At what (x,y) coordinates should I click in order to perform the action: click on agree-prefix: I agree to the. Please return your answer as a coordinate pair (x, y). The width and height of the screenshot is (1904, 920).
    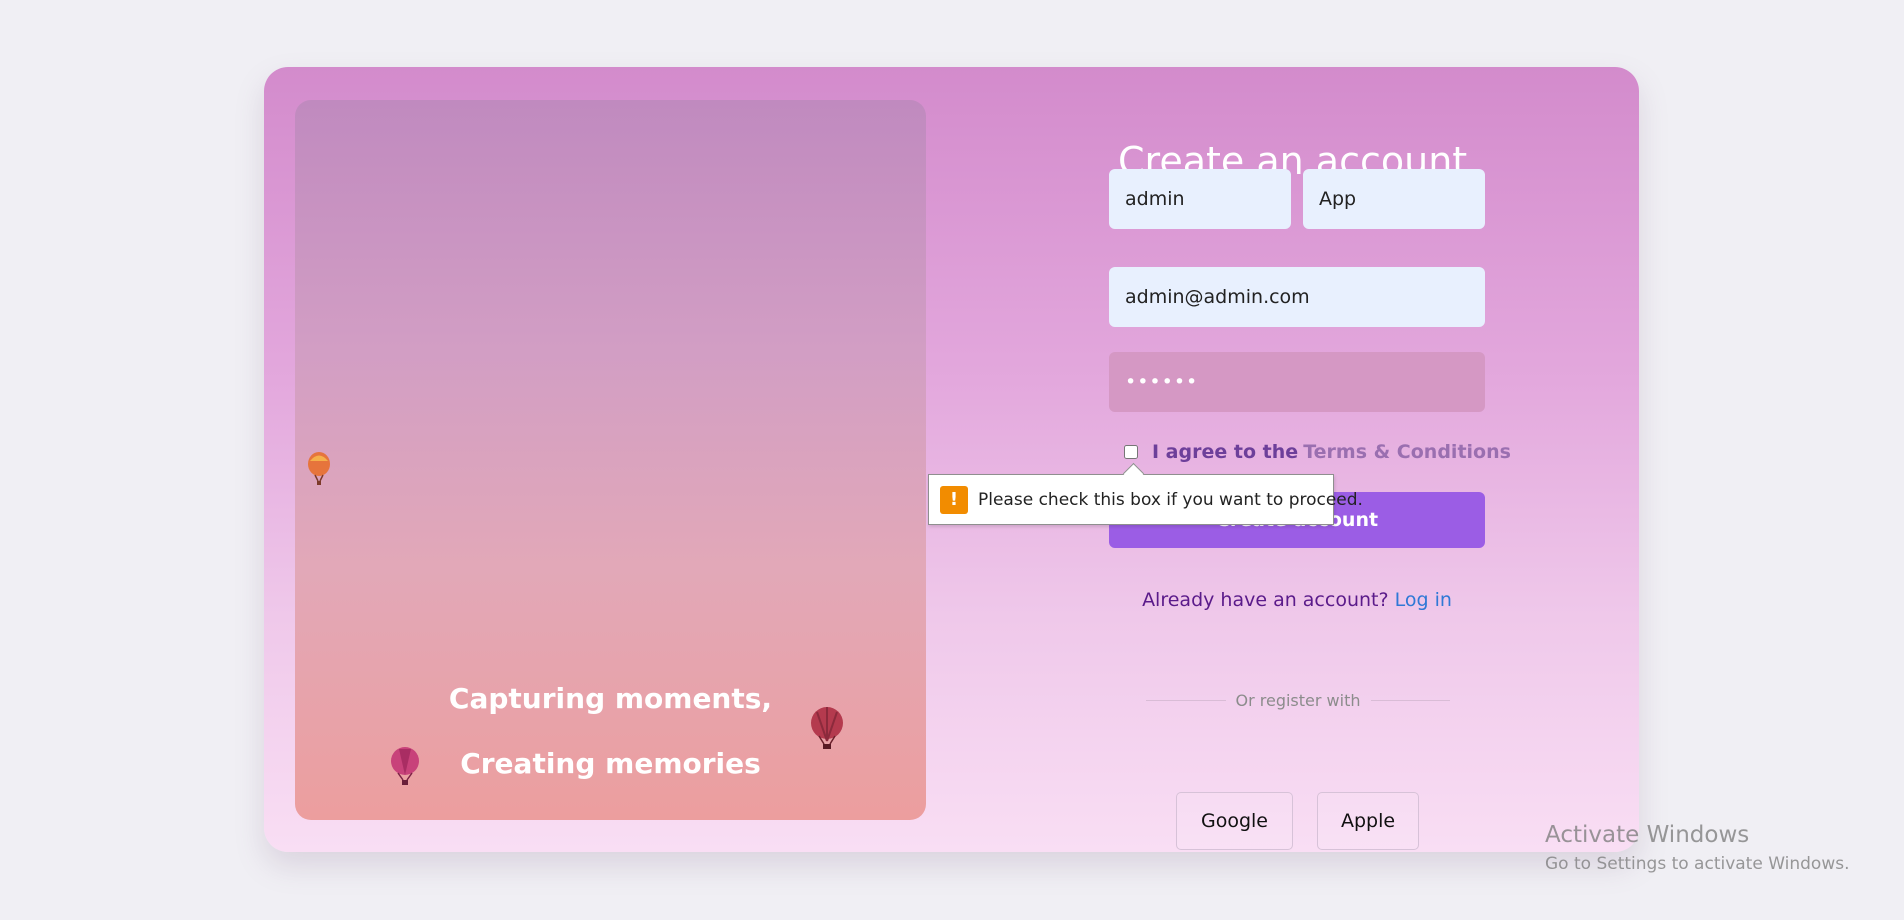
    Looking at the image, I should click on (1225, 452).